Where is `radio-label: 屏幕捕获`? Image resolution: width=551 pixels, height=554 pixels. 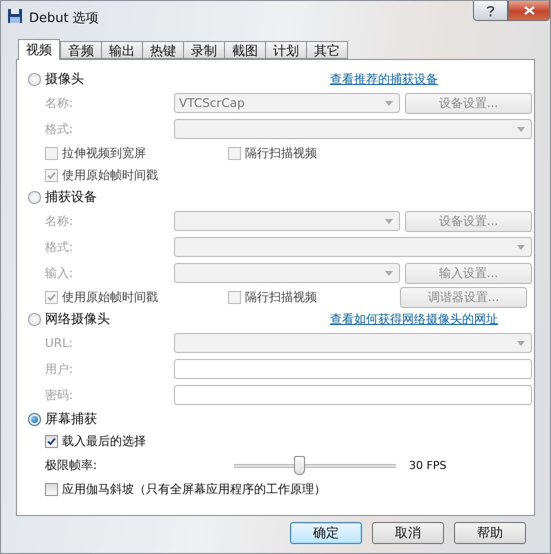
radio-label: 屏幕捕获 is located at coordinates (71, 419).